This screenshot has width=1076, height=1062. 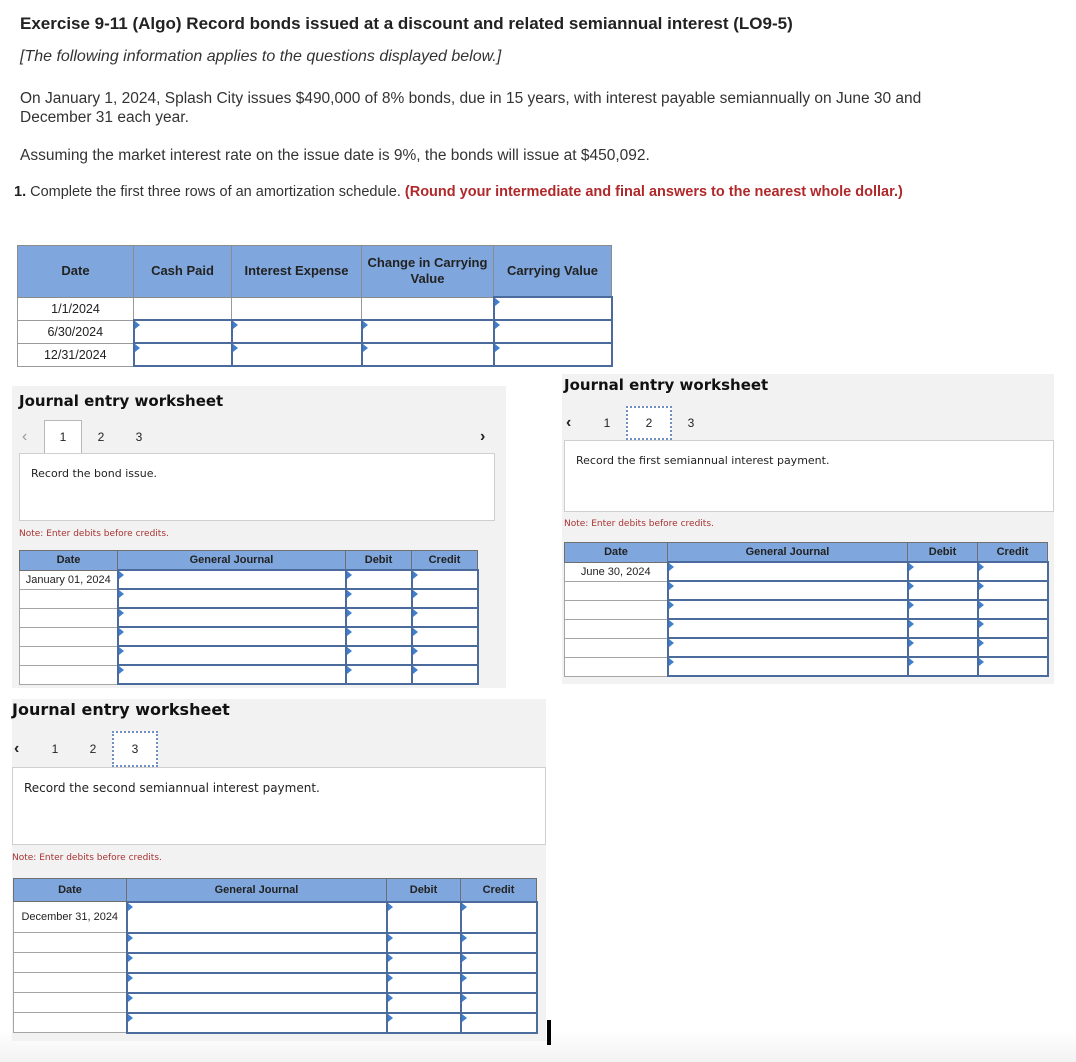 I want to click on interest-expense-input, so click(x=296, y=354).